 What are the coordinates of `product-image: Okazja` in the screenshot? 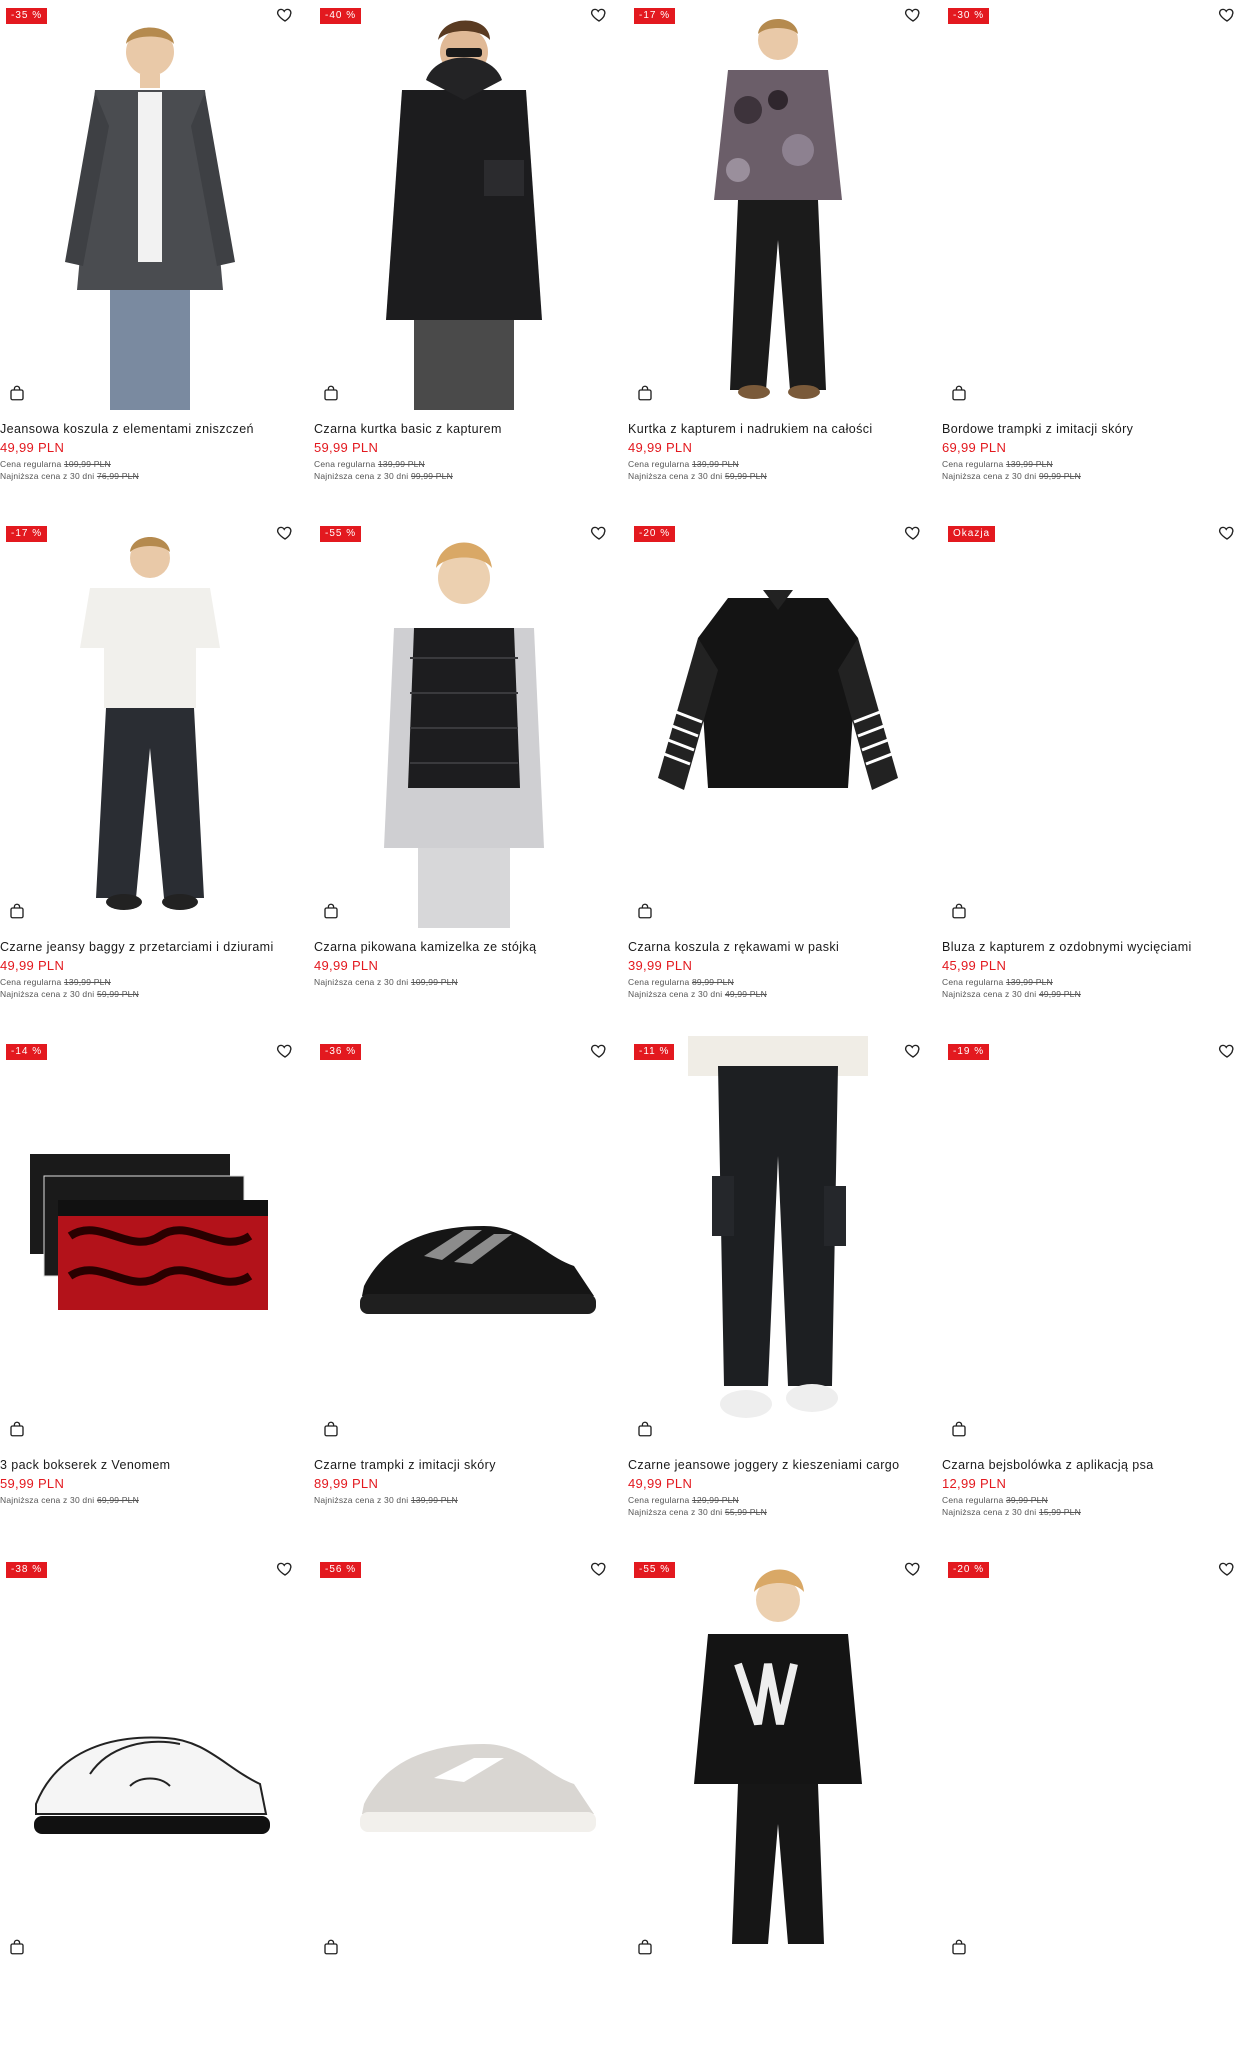 It's located at (1092, 723).